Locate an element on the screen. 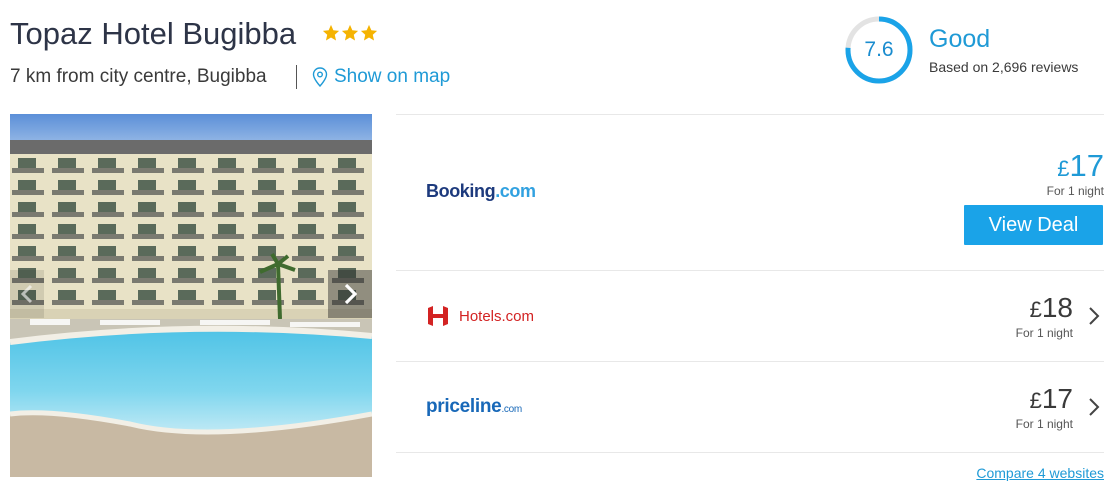 The image size is (1113, 492). booking-logo: Booking.com is located at coordinates (481, 191).